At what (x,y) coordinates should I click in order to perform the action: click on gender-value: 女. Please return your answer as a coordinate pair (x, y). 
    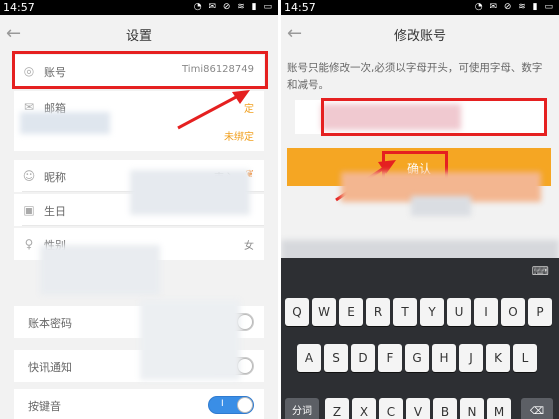
    Looking at the image, I should click on (249, 246).